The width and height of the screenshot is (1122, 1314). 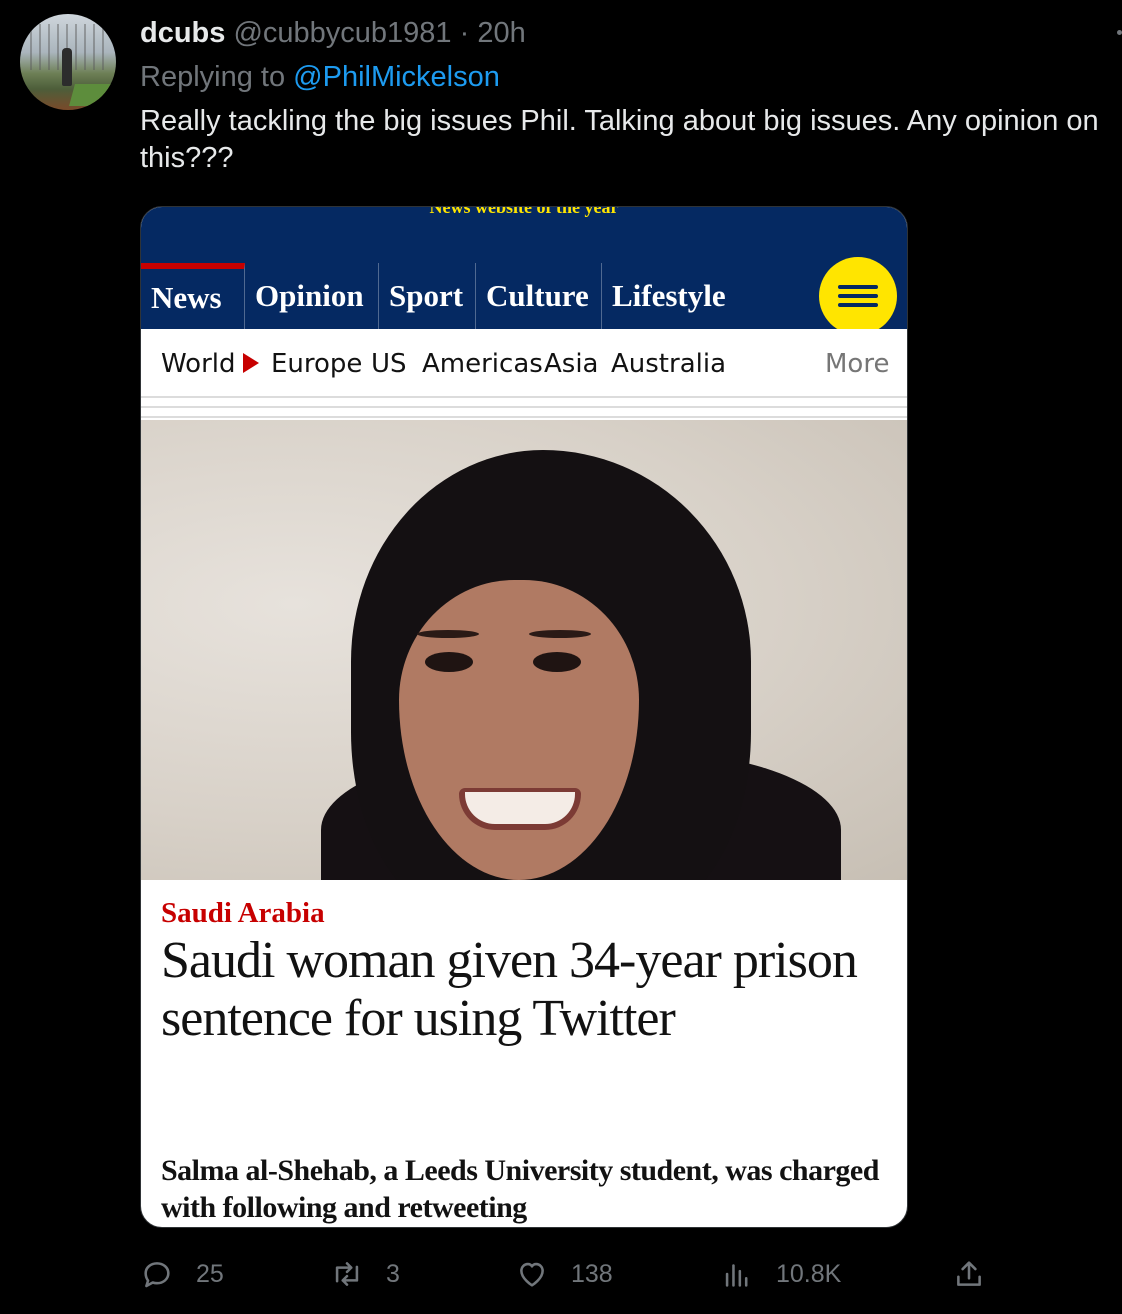 I want to click on user-handle: @cubbycub1981, so click(x=342, y=33).